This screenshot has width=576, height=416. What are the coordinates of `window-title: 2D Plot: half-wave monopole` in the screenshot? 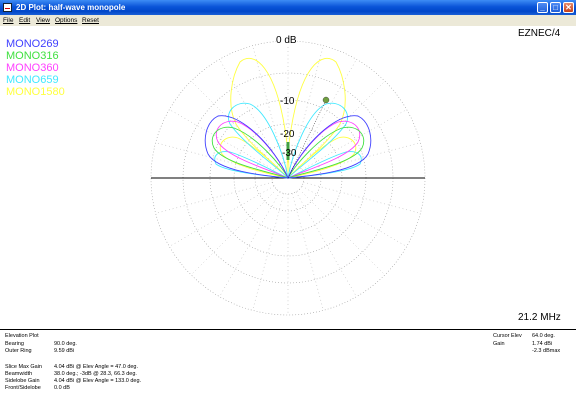 It's located at (71, 7).